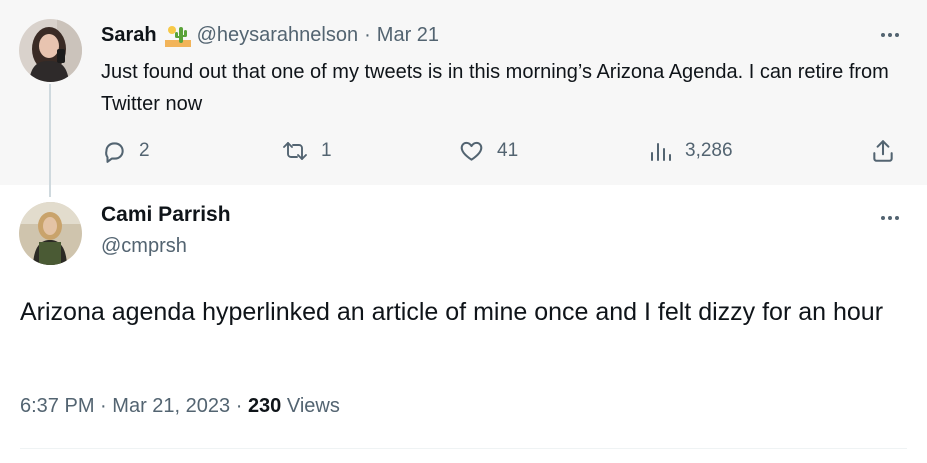 This screenshot has width=927, height=463. I want to click on tweet-date: Mar 21, so click(408, 35).